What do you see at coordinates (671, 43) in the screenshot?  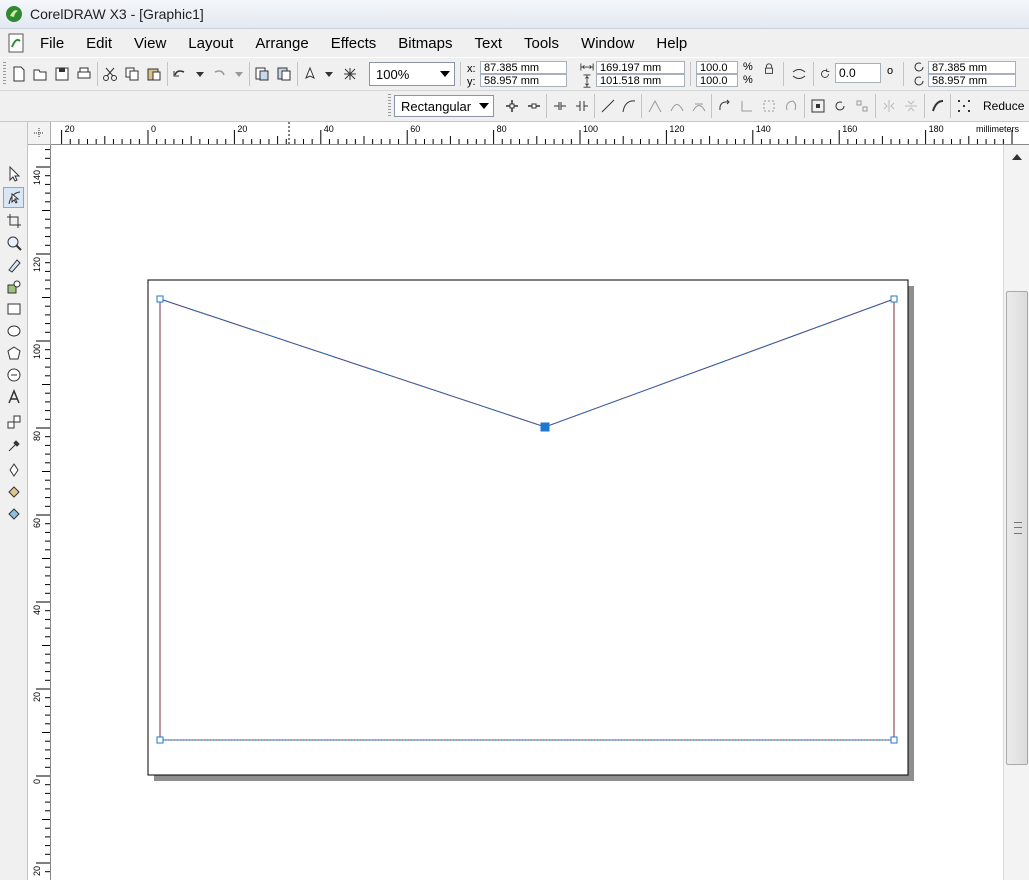 I see `menu-help: Help` at bounding box center [671, 43].